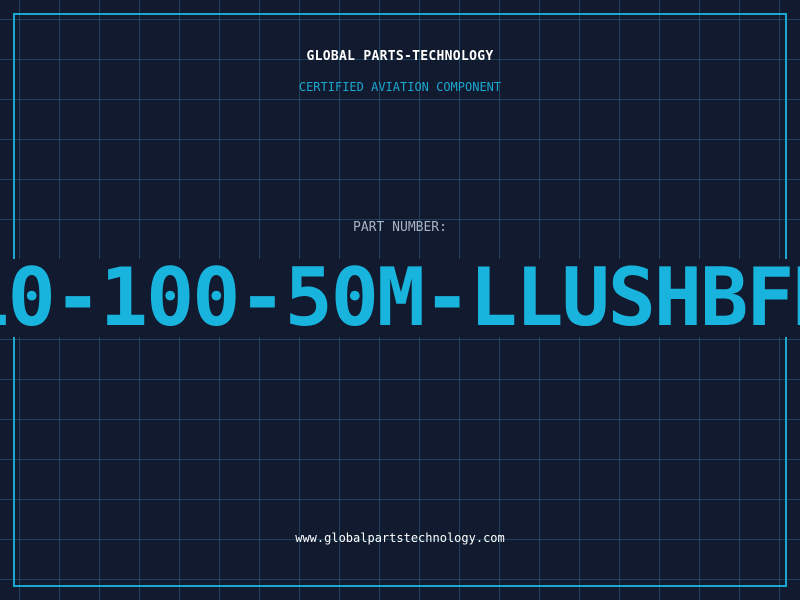  I want to click on part-number-value: 10-100-50M-LLUSHBFD, so click(400, 298).